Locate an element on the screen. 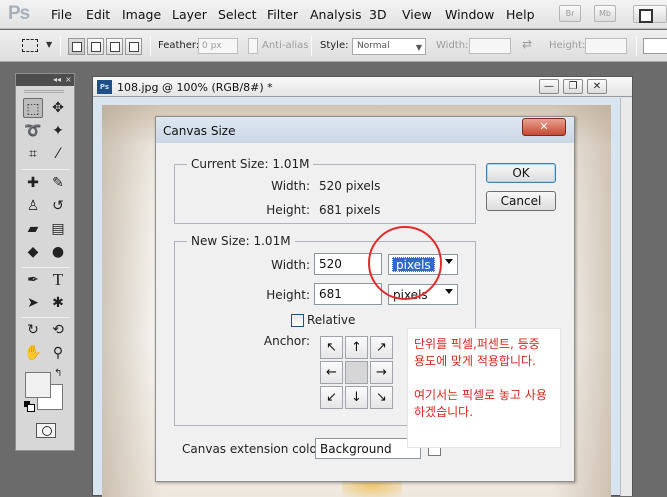  style-select: Normal ▼ is located at coordinates (389, 46).